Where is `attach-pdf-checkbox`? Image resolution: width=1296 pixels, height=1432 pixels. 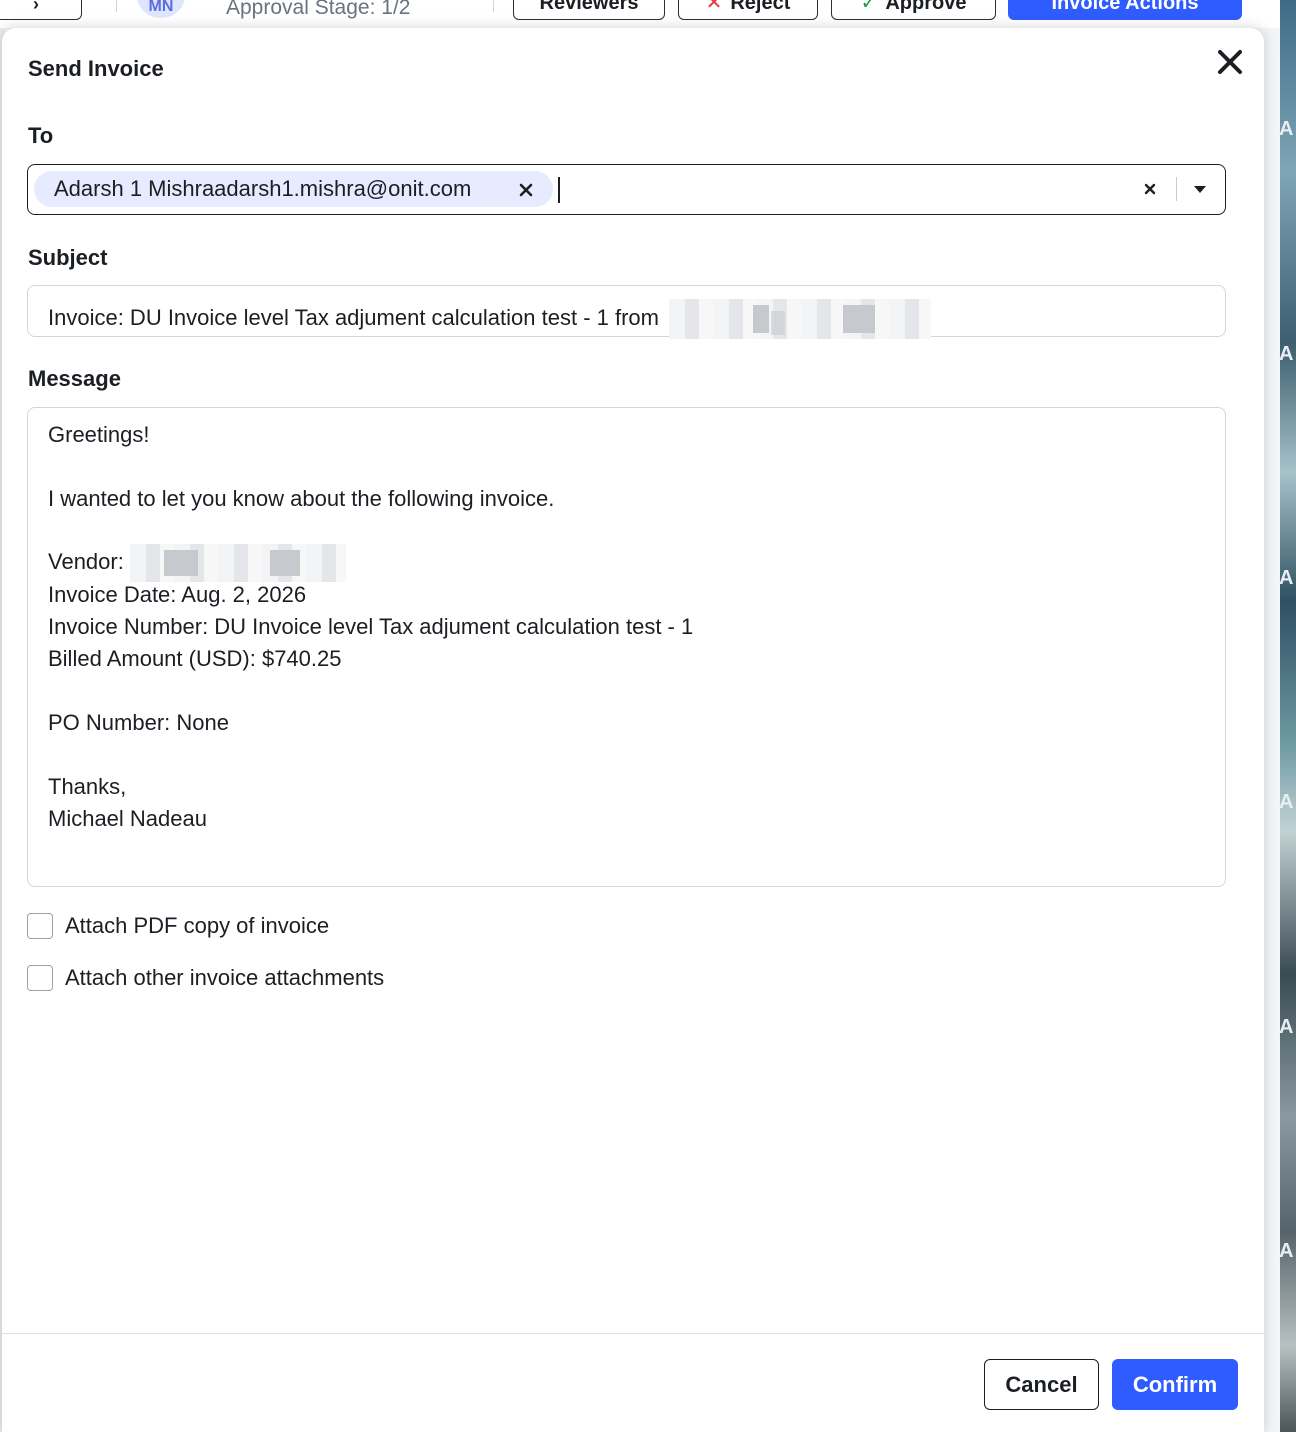 attach-pdf-checkbox is located at coordinates (40, 926).